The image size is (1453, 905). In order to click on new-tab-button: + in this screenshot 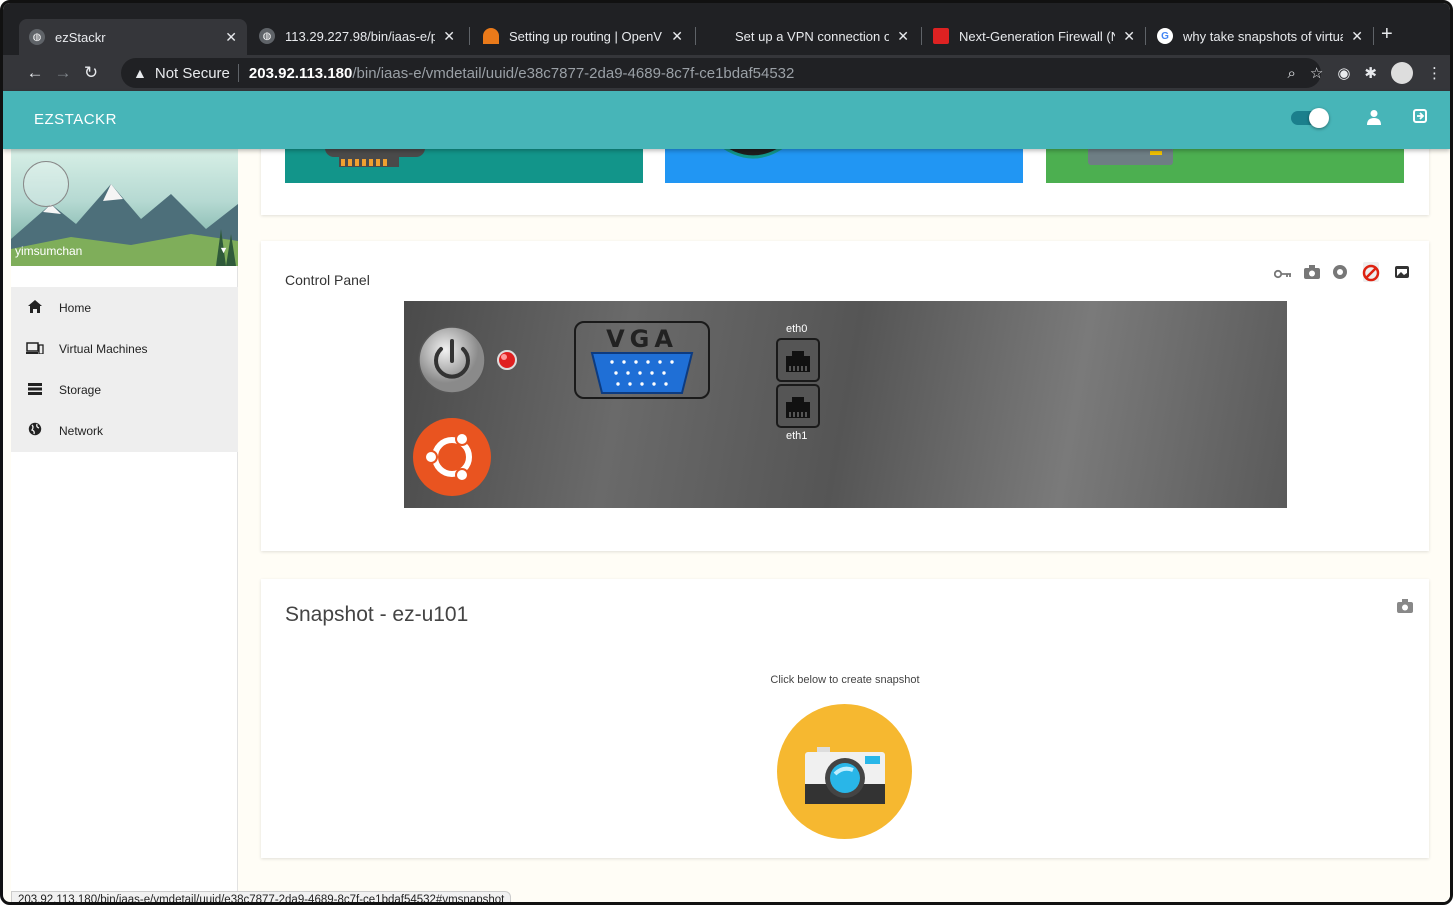, I will do `click(1387, 34)`.